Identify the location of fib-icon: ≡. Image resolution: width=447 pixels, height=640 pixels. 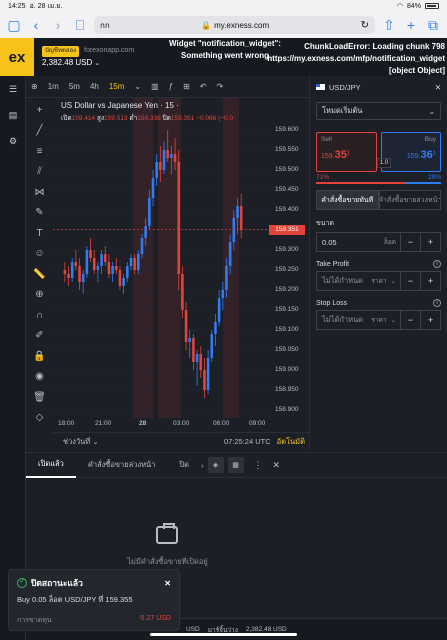
(39, 151).